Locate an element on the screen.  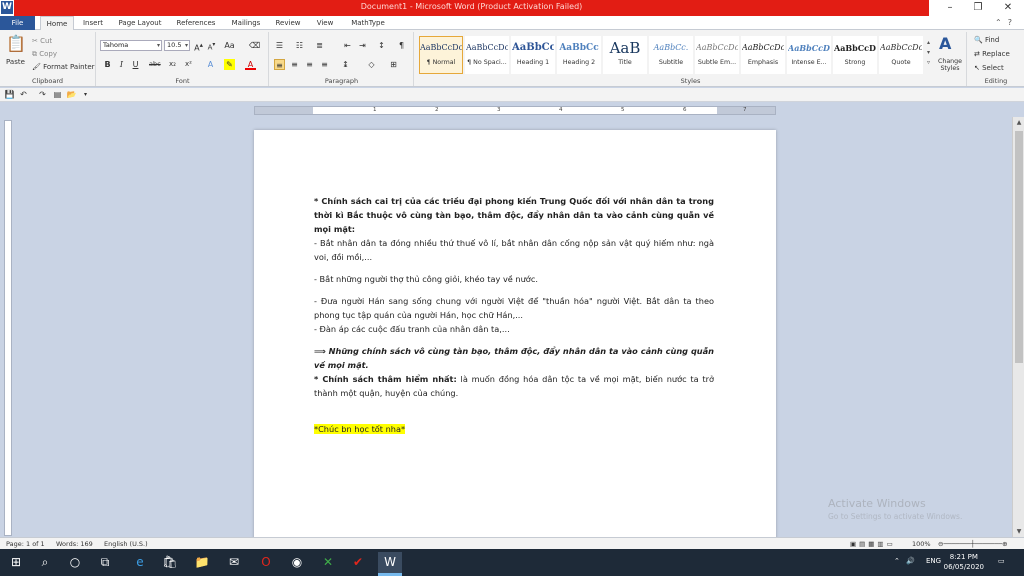
word-app-icon: W is located at coordinates (7, 7).